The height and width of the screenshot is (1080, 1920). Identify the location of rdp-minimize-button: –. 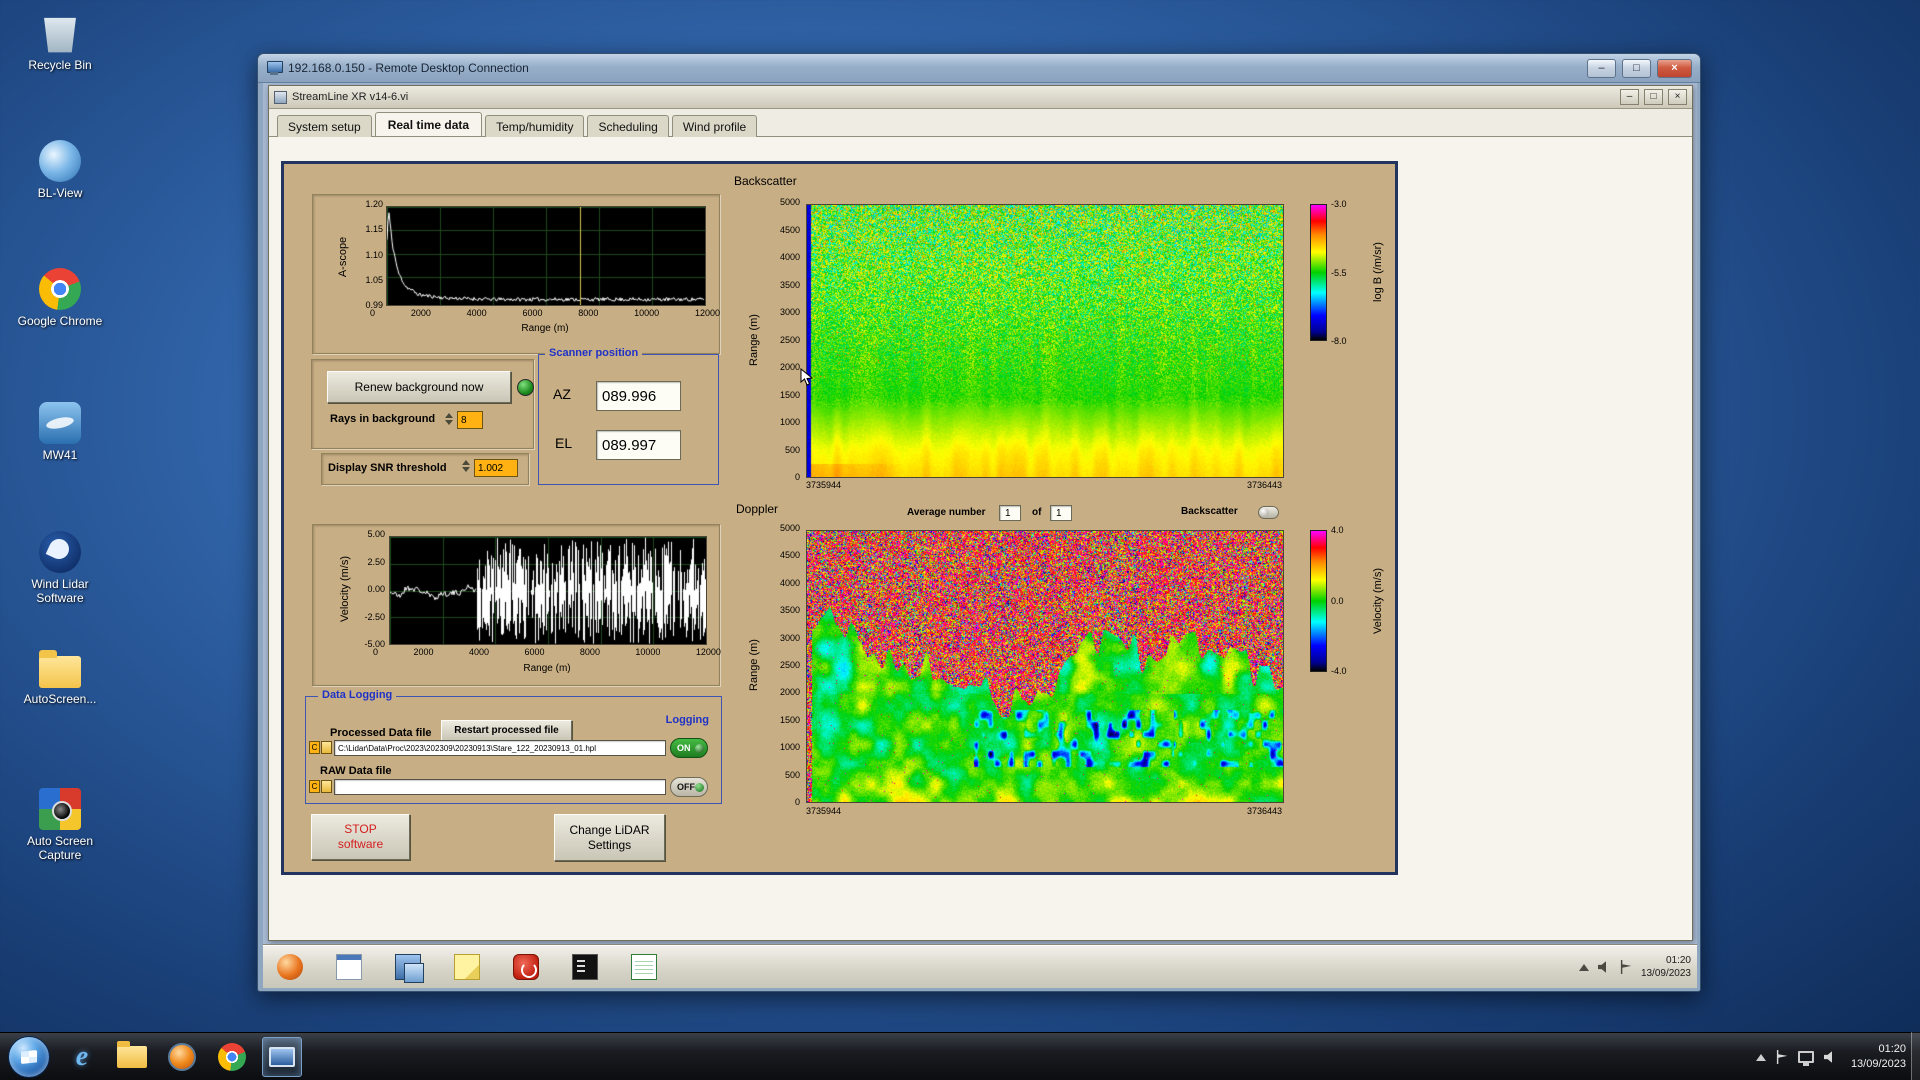
(1601, 68).